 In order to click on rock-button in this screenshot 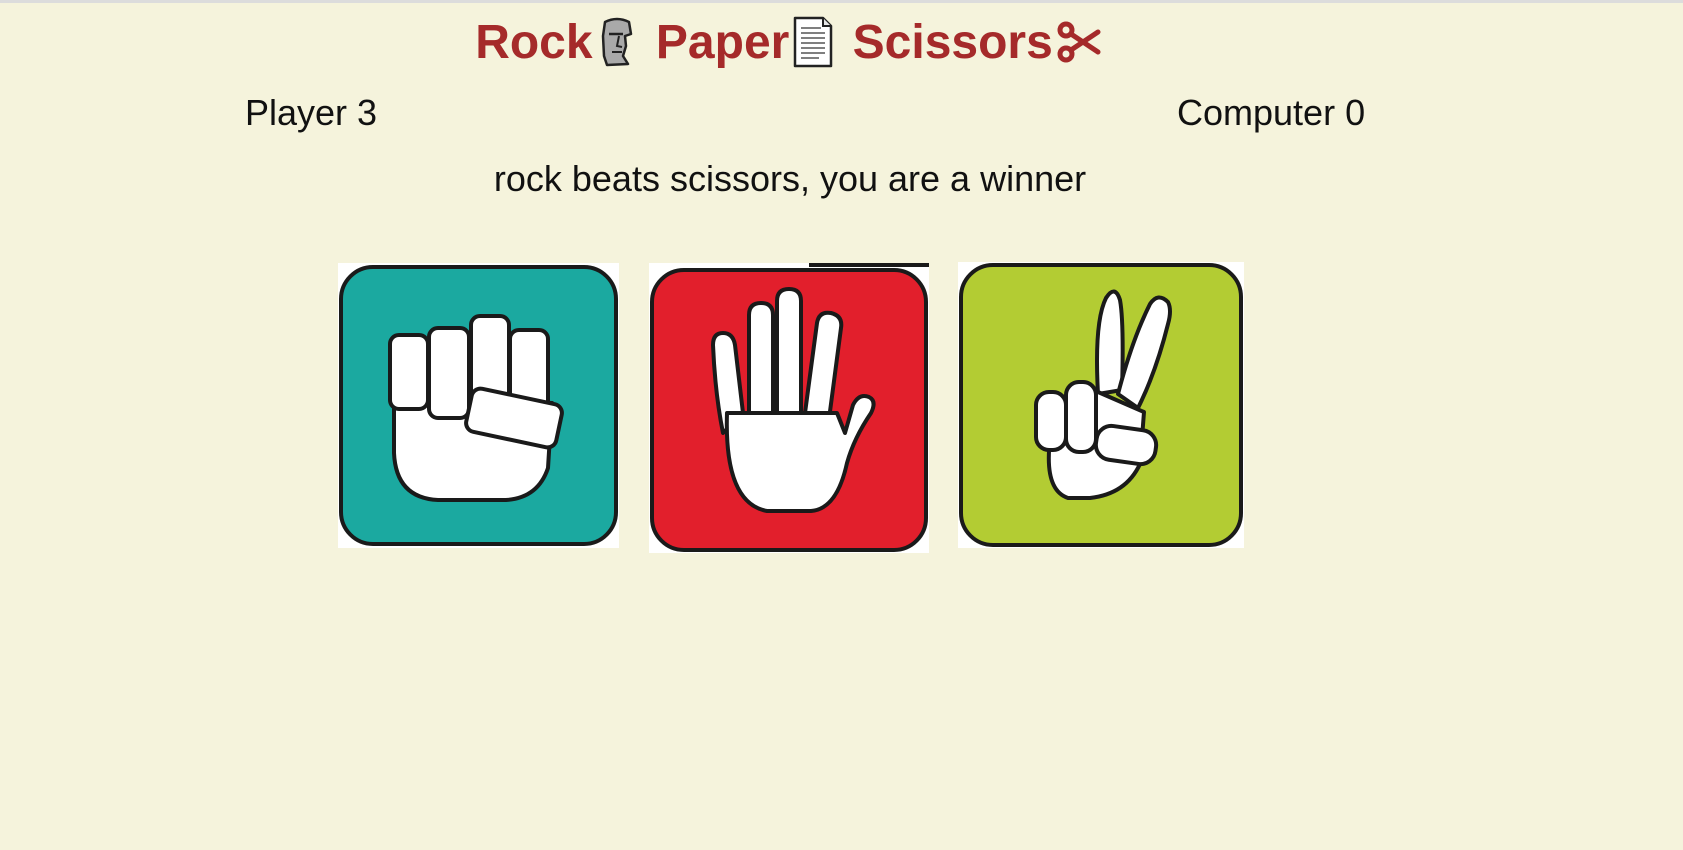, I will do `click(478, 405)`.